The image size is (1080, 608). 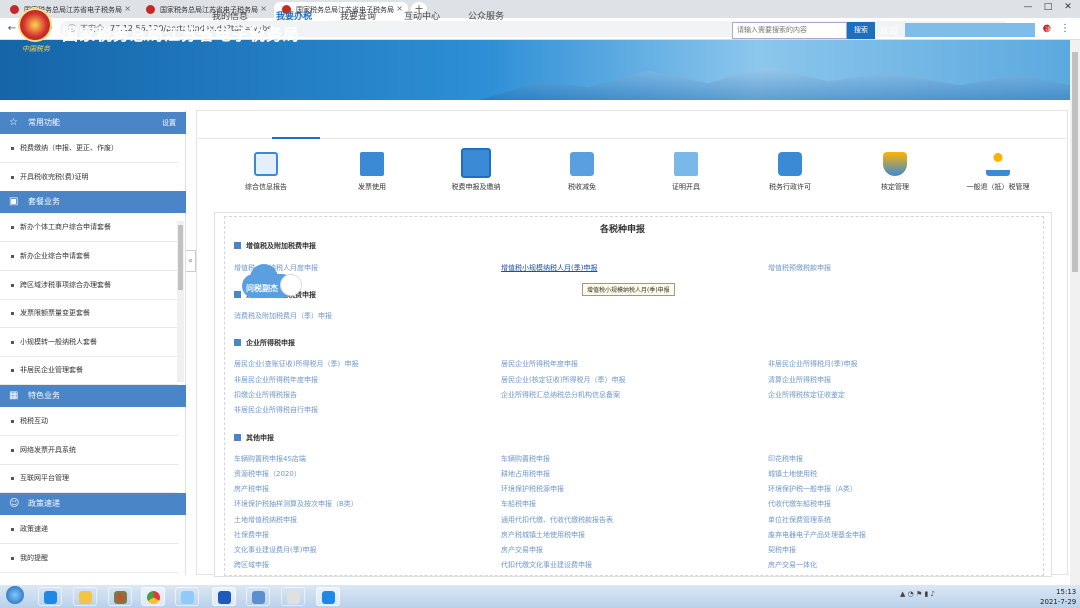 I want to click on link-other: 城镇土地使用税, so click(x=792, y=474).